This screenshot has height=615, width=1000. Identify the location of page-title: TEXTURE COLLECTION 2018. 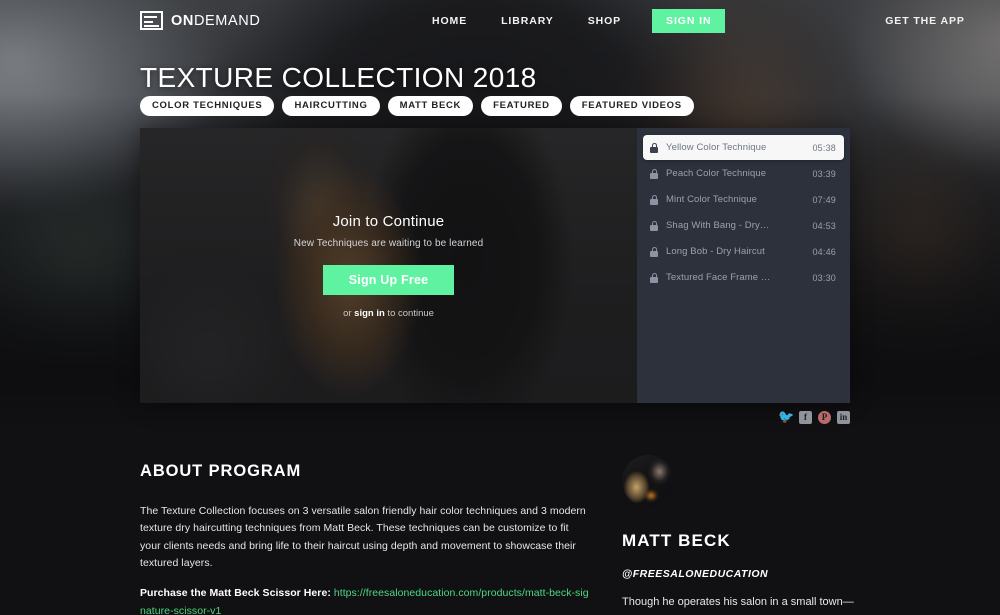
(338, 77).